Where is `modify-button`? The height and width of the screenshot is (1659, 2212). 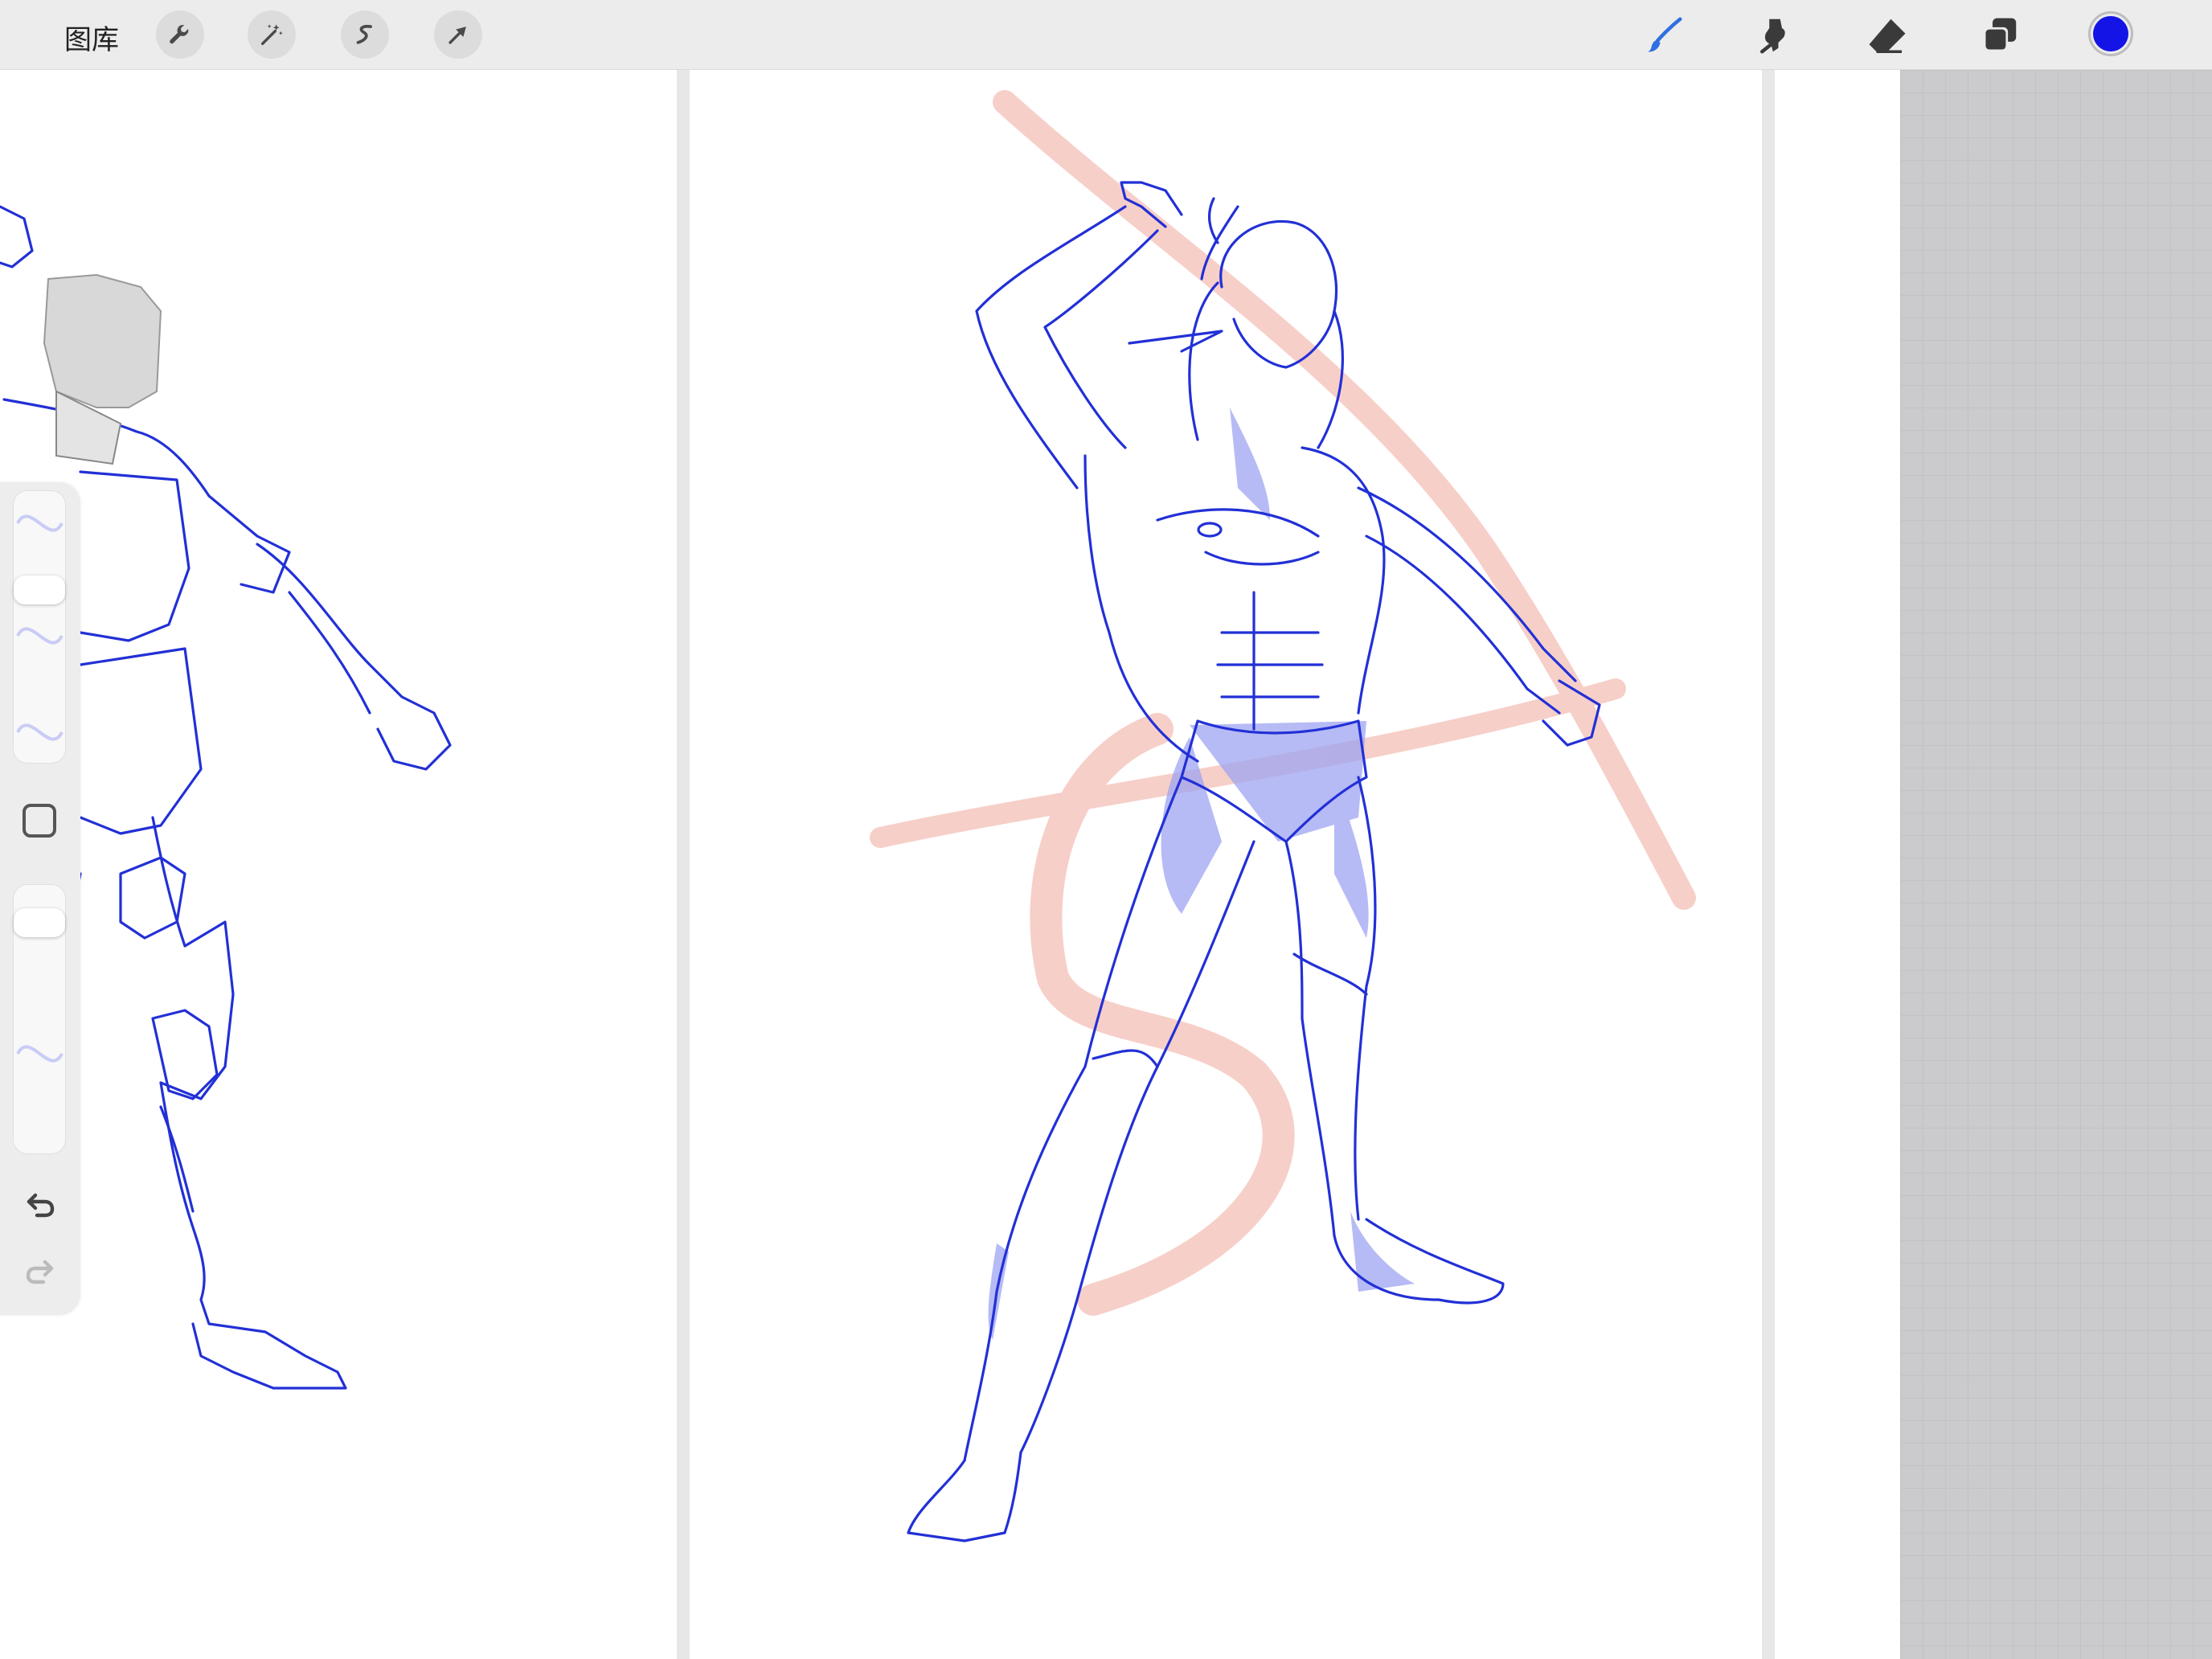
modify-button is located at coordinates (39, 821).